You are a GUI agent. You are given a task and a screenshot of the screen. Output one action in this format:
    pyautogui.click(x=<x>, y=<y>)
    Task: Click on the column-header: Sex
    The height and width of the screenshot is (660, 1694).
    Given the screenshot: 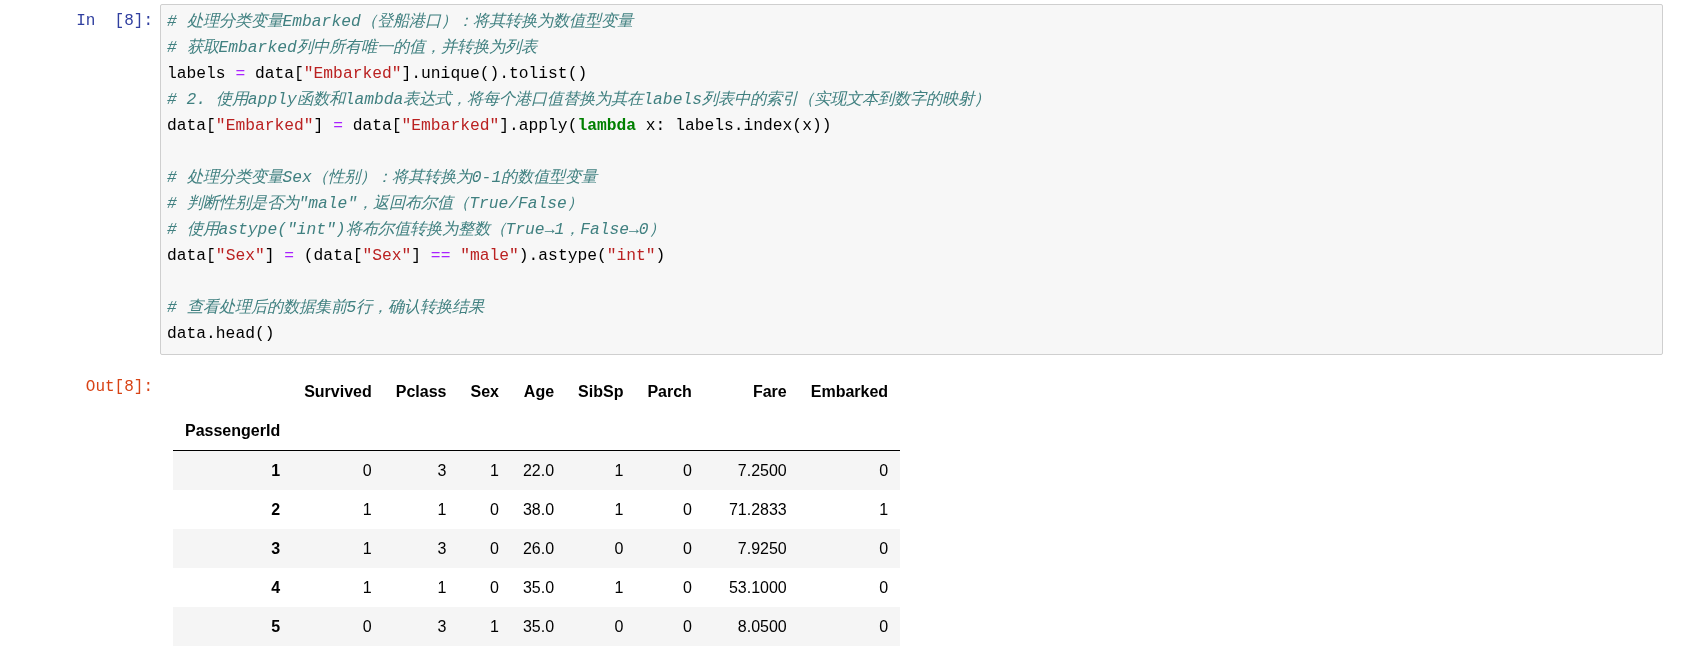 What is the action you would take?
    pyautogui.click(x=484, y=391)
    